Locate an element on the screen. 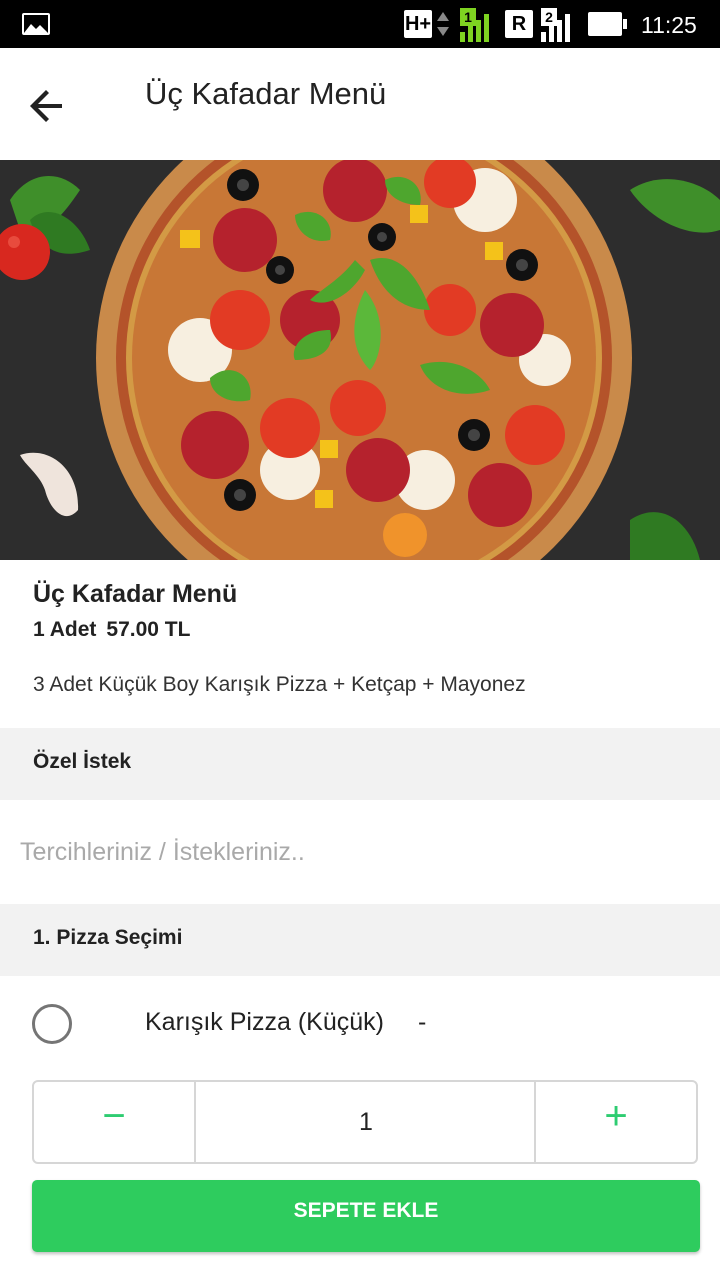  page-title: Üç Kafadar Menü is located at coordinates (266, 93).